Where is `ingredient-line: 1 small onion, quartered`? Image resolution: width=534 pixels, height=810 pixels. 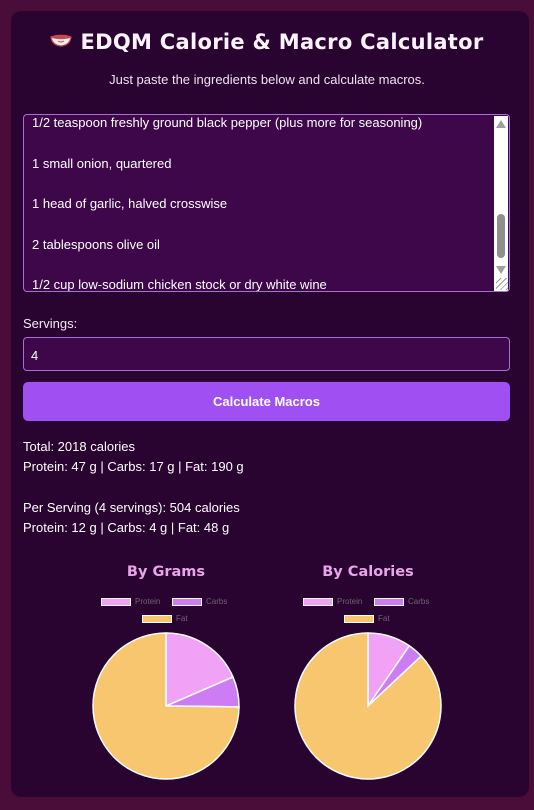
ingredient-line: 1 small onion, quartered is located at coordinates (102, 163).